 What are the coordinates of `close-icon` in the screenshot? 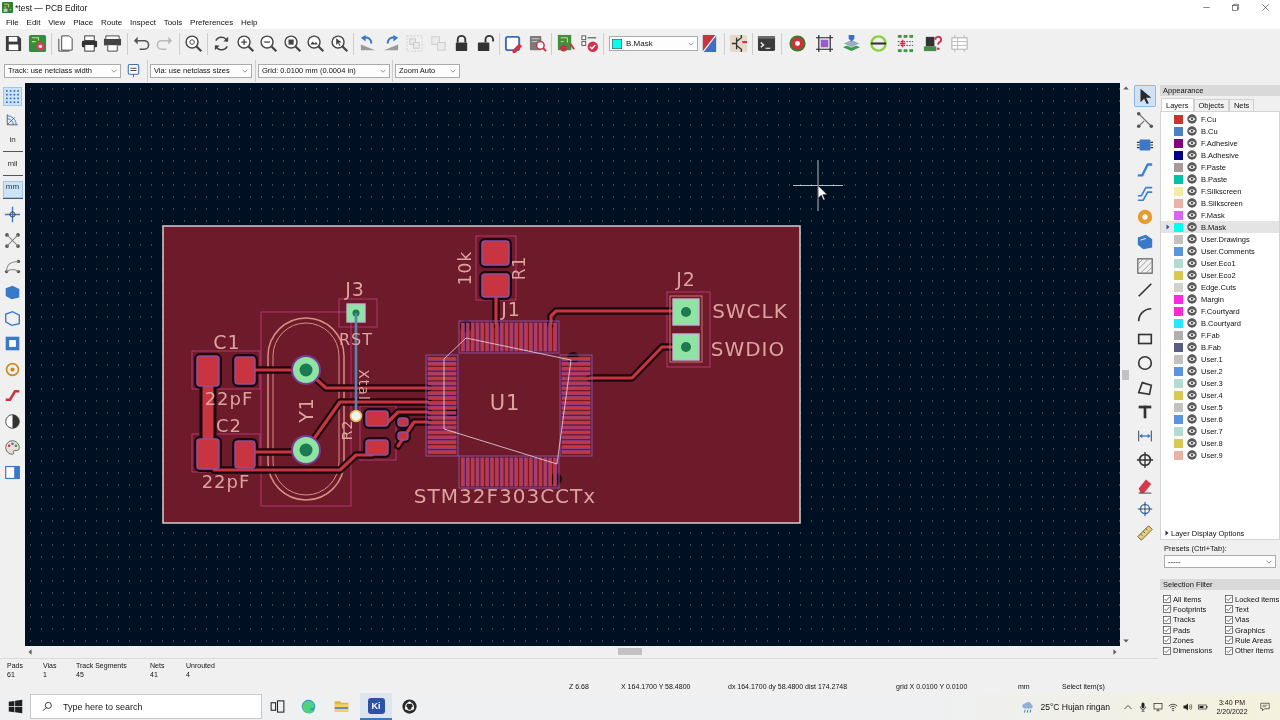 It's located at (1265, 7).